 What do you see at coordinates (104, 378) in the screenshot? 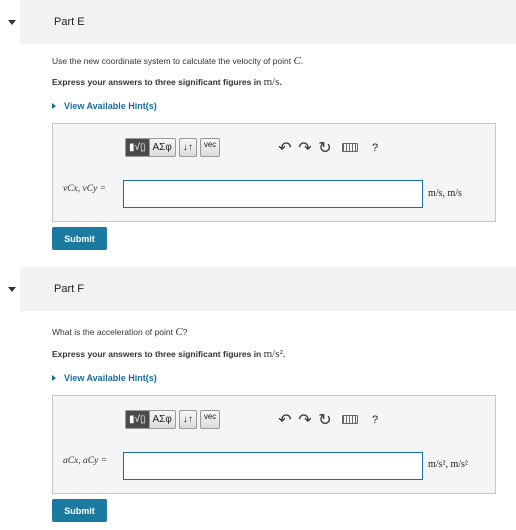
I see `part-f-hints-link: View Available Hint(s)` at bounding box center [104, 378].